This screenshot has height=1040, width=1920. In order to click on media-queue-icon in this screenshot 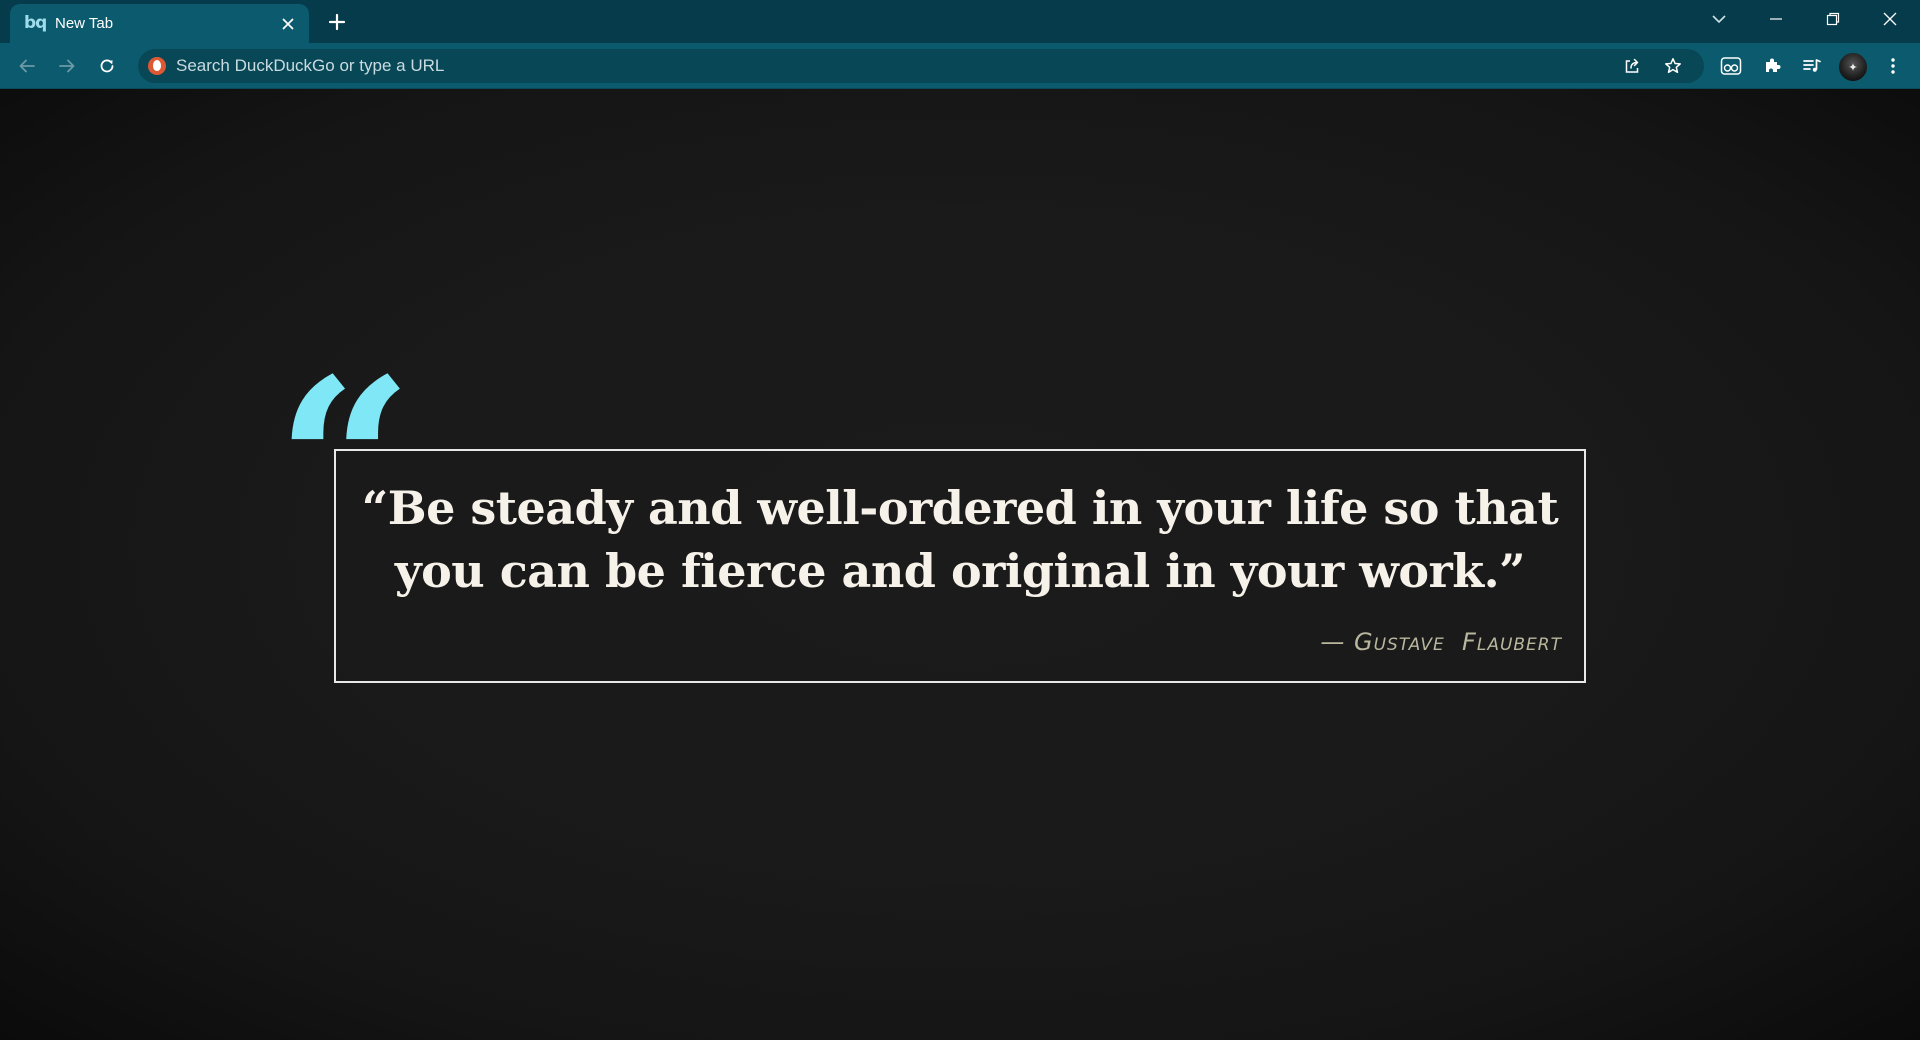, I will do `click(1812, 65)`.